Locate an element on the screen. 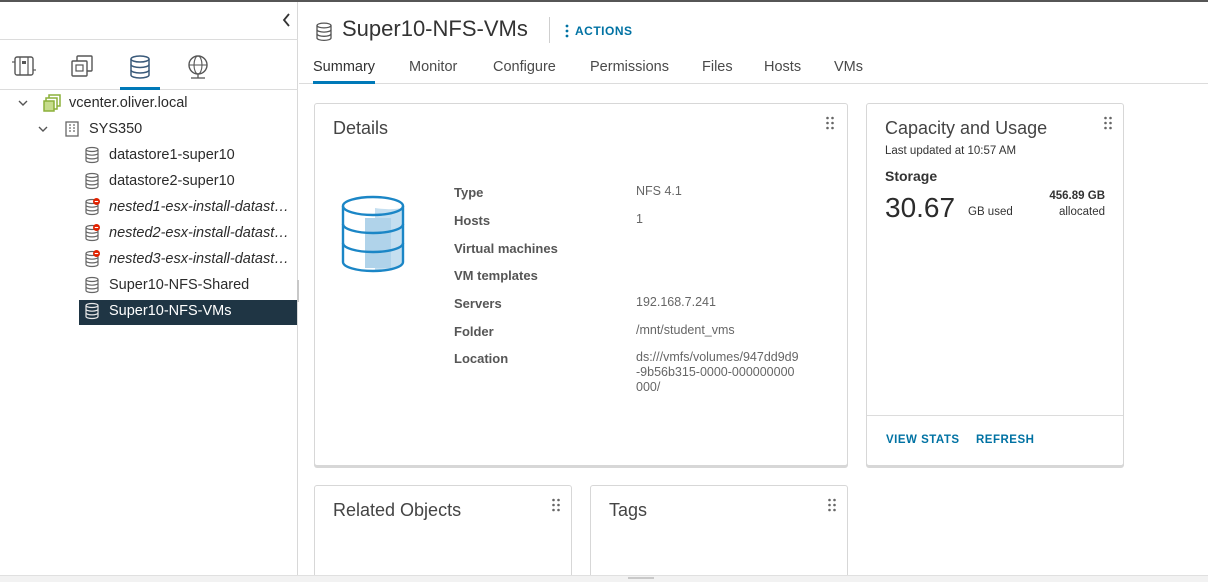 The height and width of the screenshot is (582, 1208). storage-allocated-label: allocated is located at coordinates (1081, 212).